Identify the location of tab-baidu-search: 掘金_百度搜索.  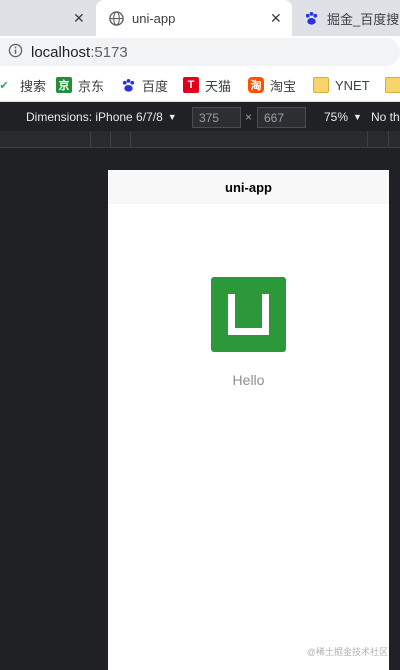
(350, 18).